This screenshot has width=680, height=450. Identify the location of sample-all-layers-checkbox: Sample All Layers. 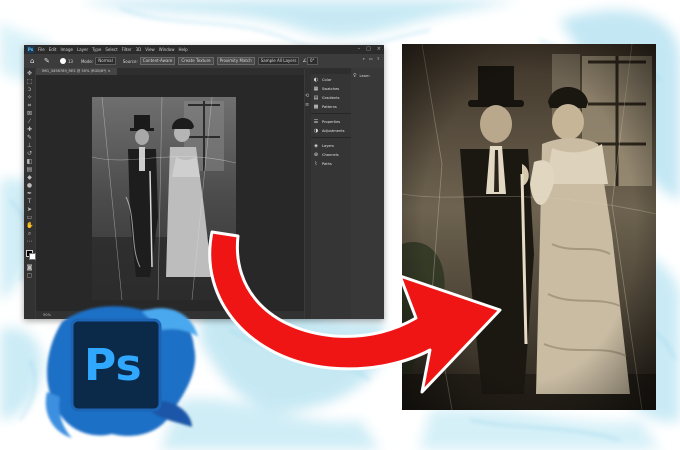
(278, 61).